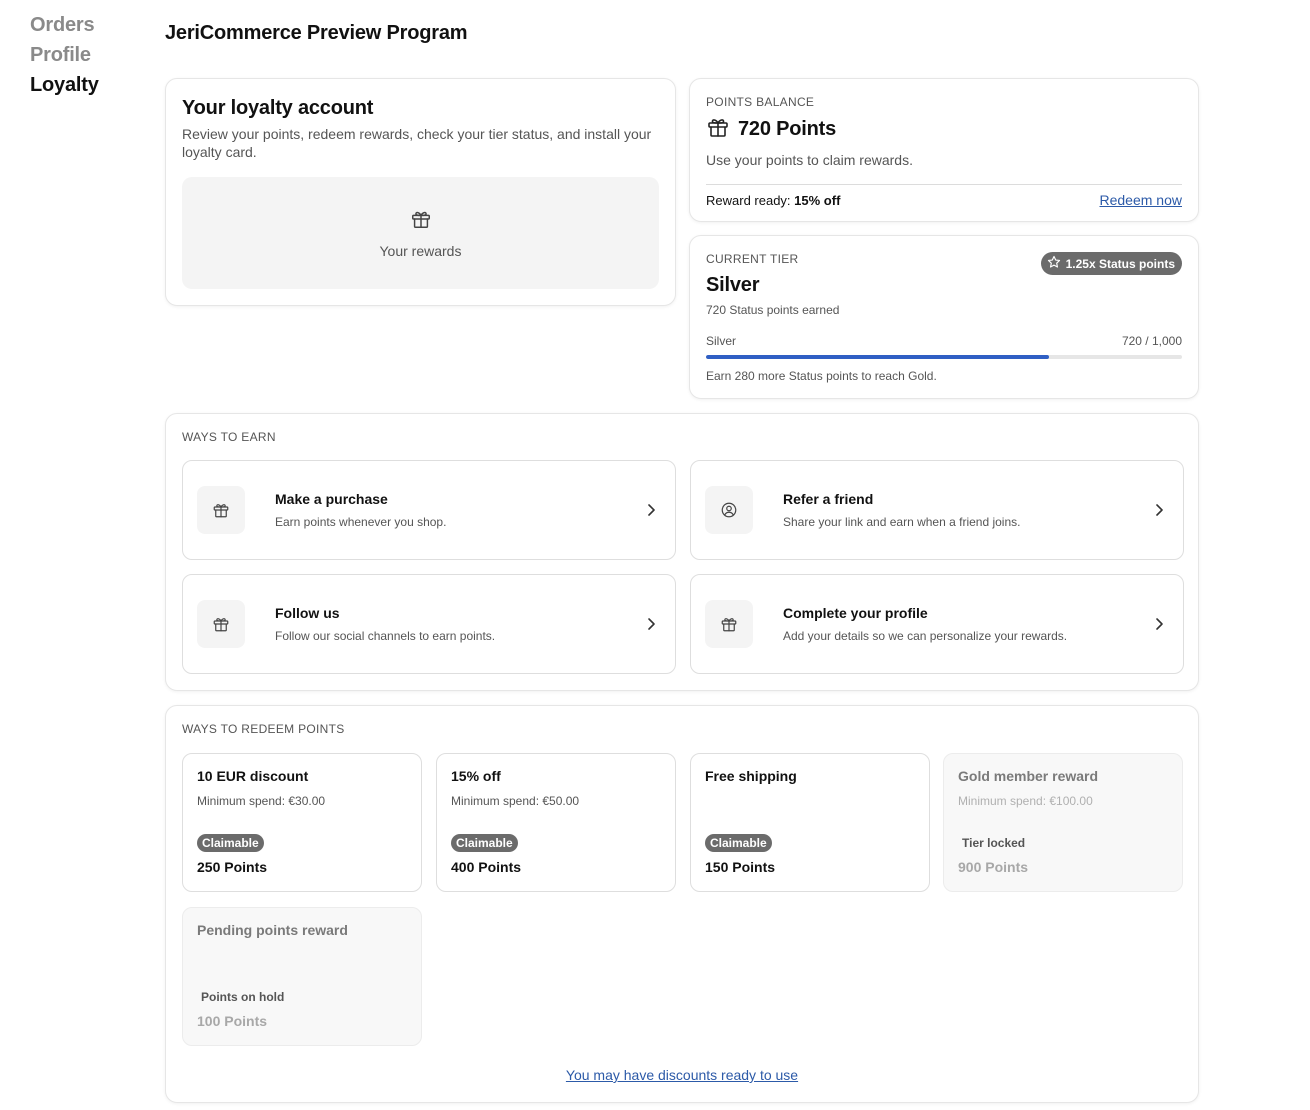  Describe the element at coordinates (993, 867) in the screenshot. I see `redeem-item-points: 900 Points` at that location.